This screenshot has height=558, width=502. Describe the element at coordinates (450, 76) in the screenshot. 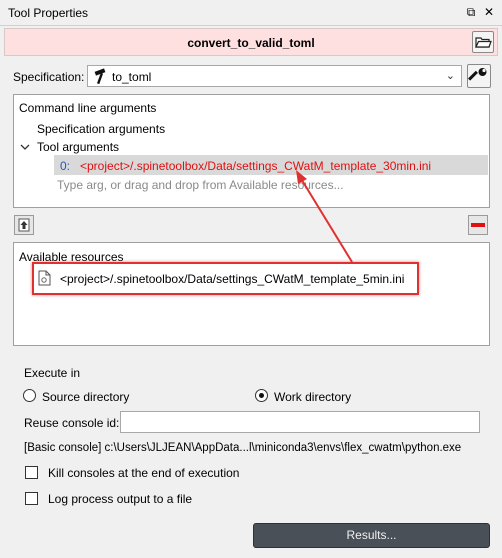

I see `chevron-down-icon: ⌄` at that location.